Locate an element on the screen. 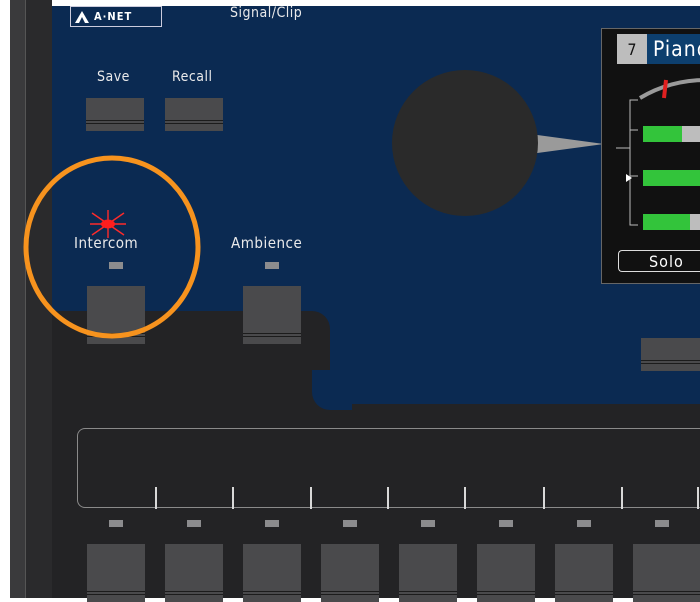  ambience-button is located at coordinates (272, 315).